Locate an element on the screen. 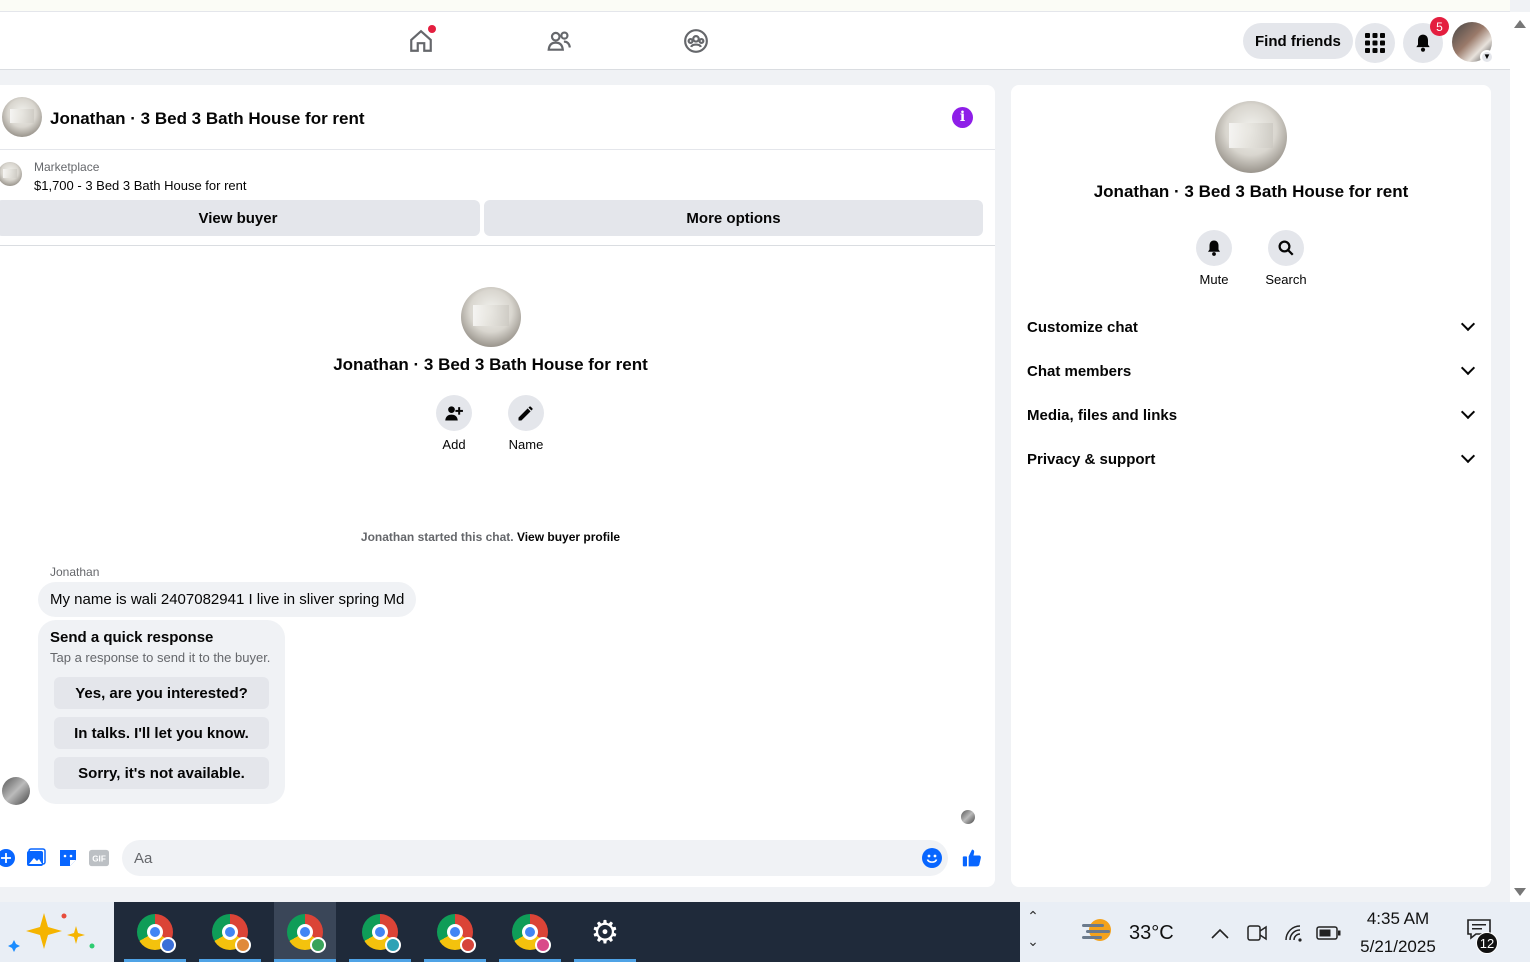  scroll-down-arrow is located at coordinates (1520, 892).